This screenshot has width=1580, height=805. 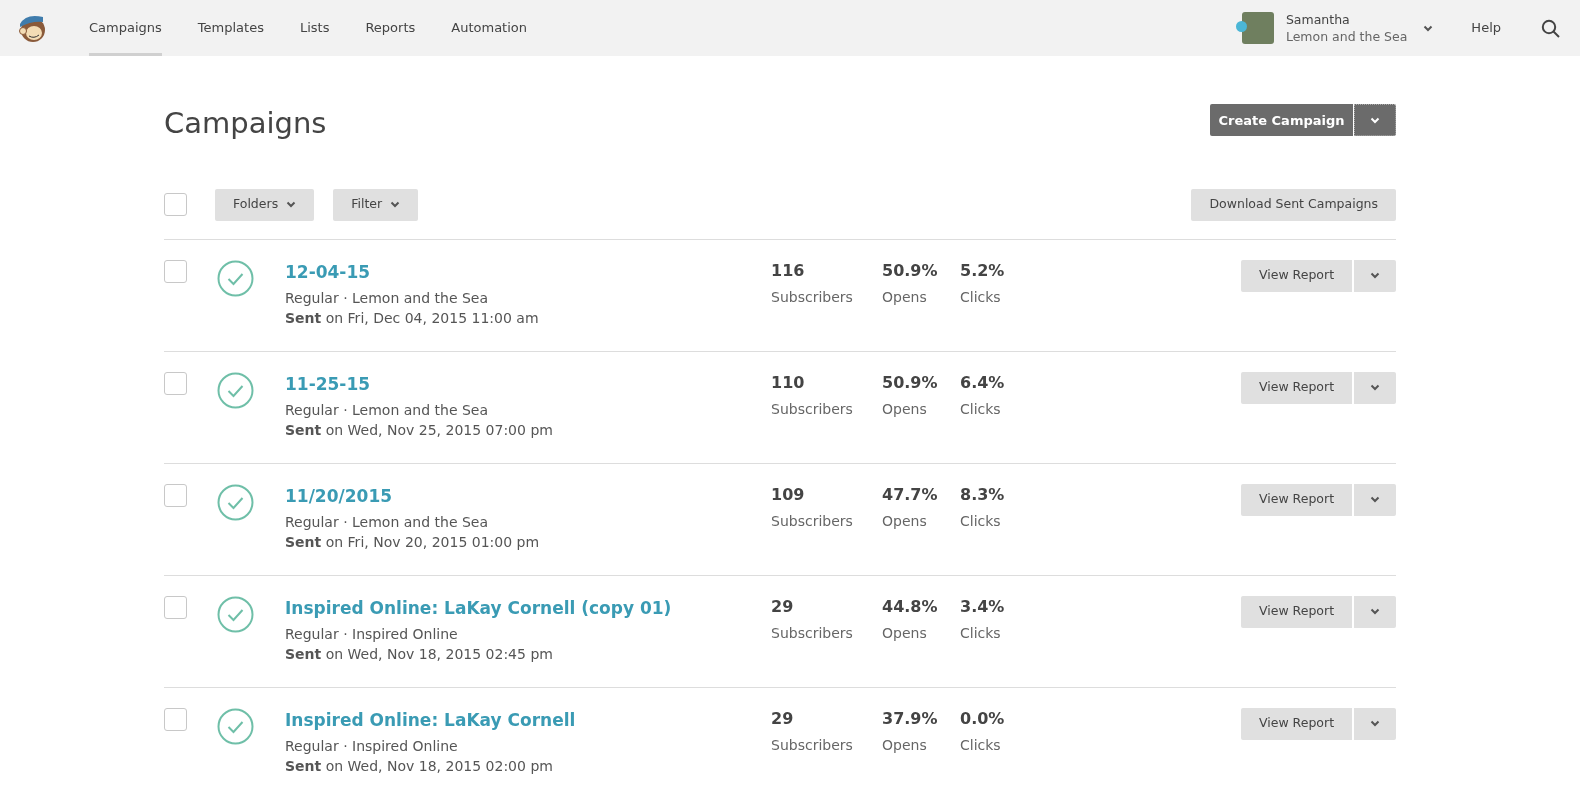 What do you see at coordinates (1346, 37) in the screenshot?
I see `account-org: Lemon and the Sea` at bounding box center [1346, 37].